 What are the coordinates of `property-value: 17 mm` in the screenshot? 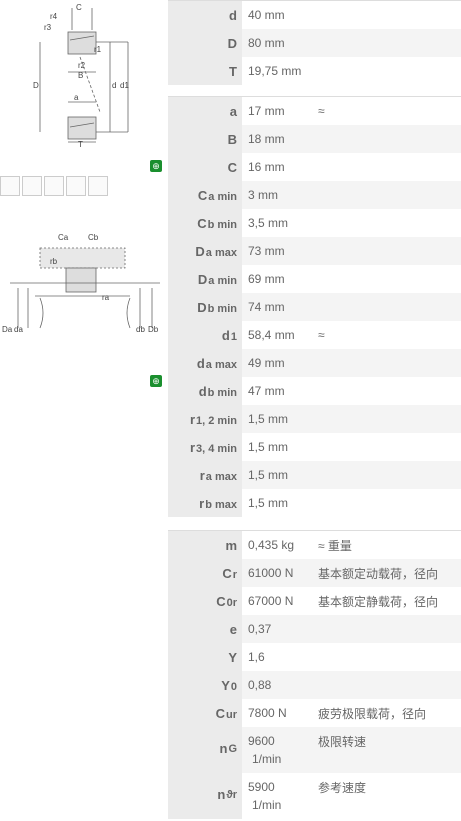 It's located at (280, 111).